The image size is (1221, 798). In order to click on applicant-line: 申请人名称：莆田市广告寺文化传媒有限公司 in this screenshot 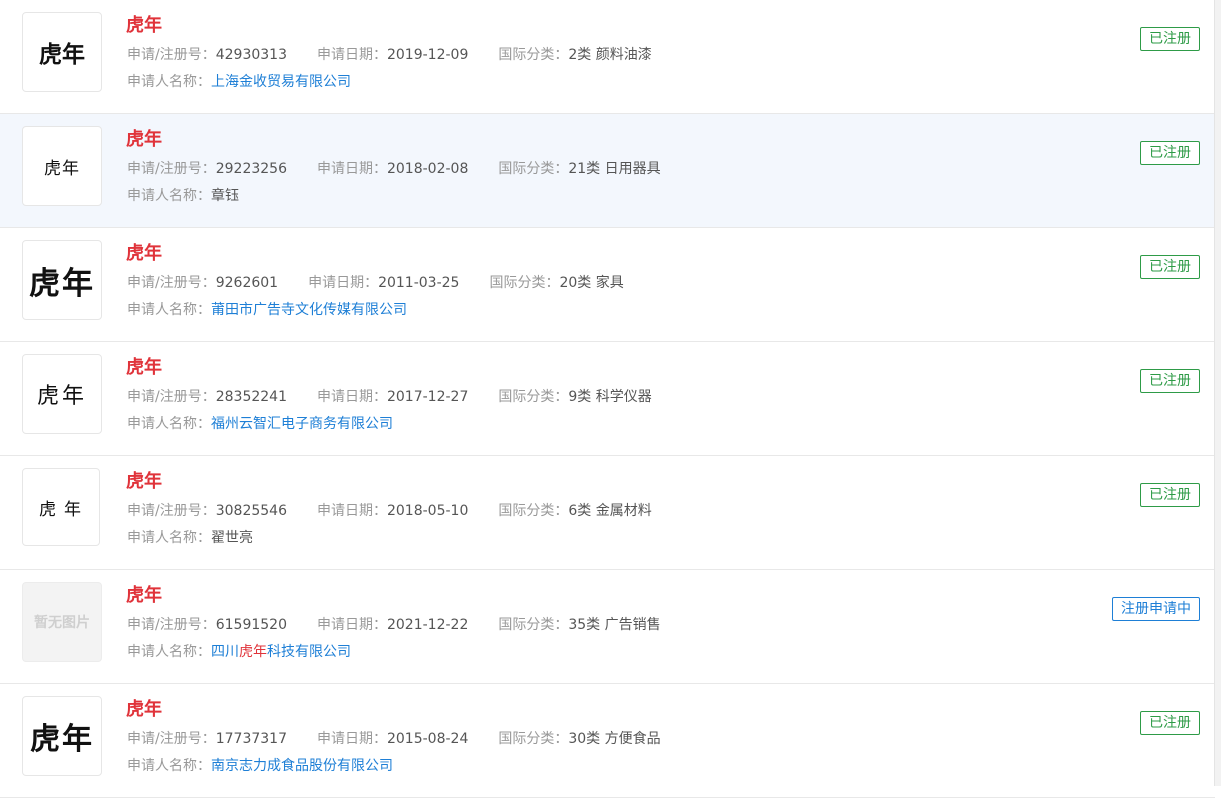, I will do `click(267, 310)`.